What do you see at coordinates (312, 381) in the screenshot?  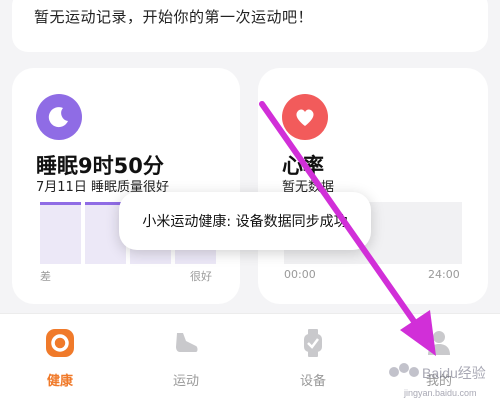 I see `tab-device-label: 设备` at bounding box center [312, 381].